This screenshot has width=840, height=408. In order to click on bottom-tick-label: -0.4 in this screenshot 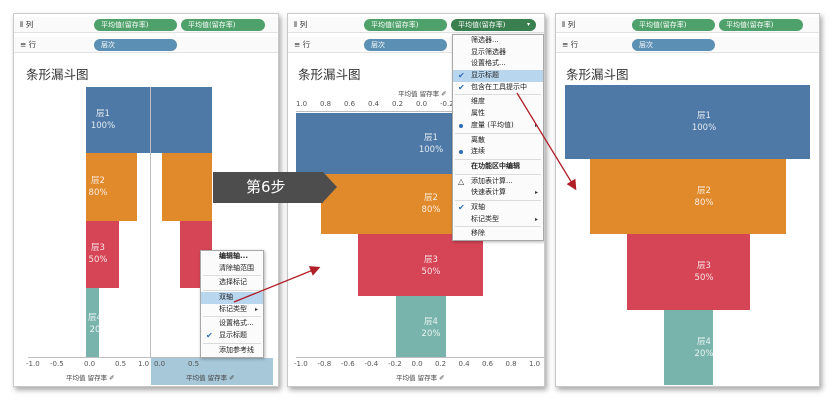, I will do `click(371, 364)`.